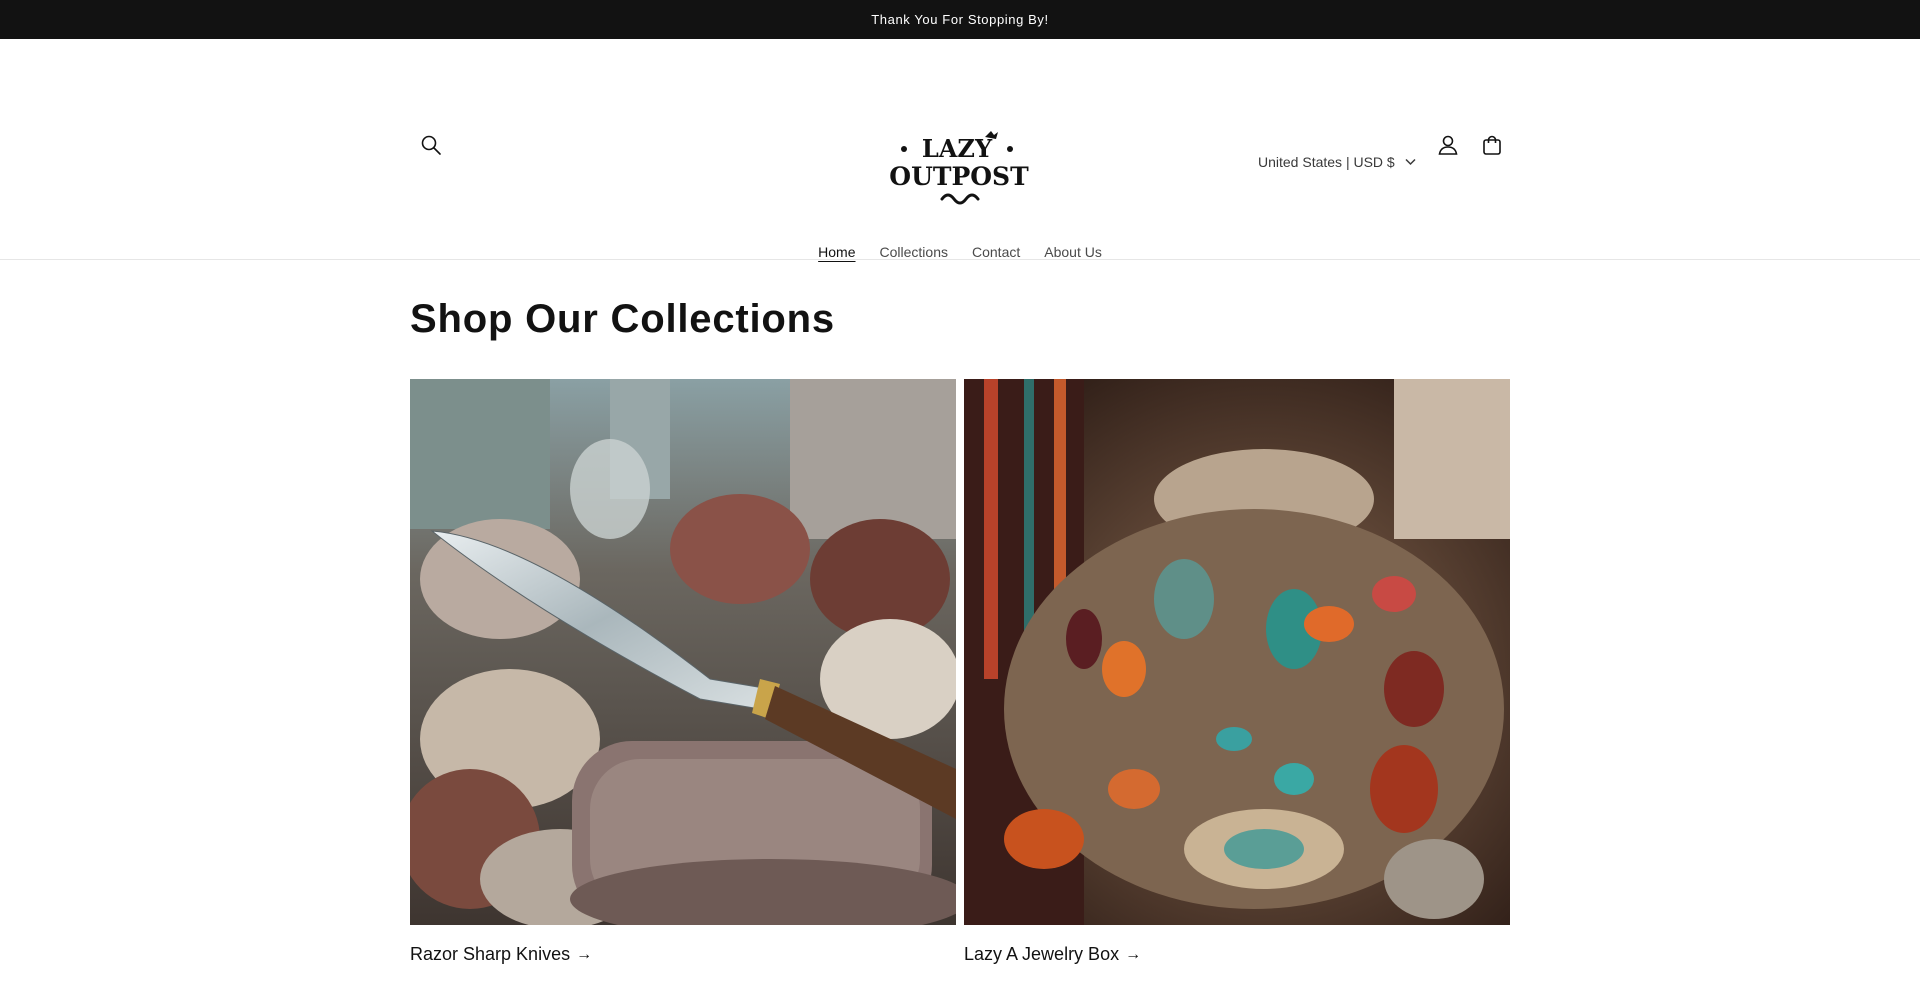 This screenshot has height=993, width=1920. What do you see at coordinates (490, 954) in the screenshot?
I see `collection-title: Razor Sharp Knives` at bounding box center [490, 954].